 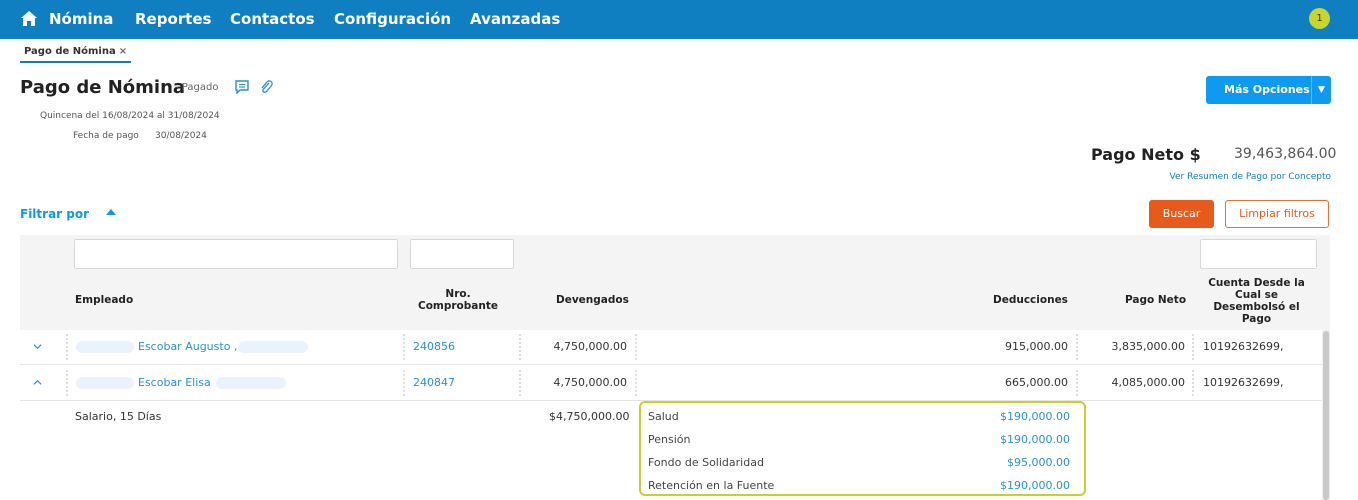 I want to click on earning-concept: Salario, 15 Días, so click(x=118, y=416).